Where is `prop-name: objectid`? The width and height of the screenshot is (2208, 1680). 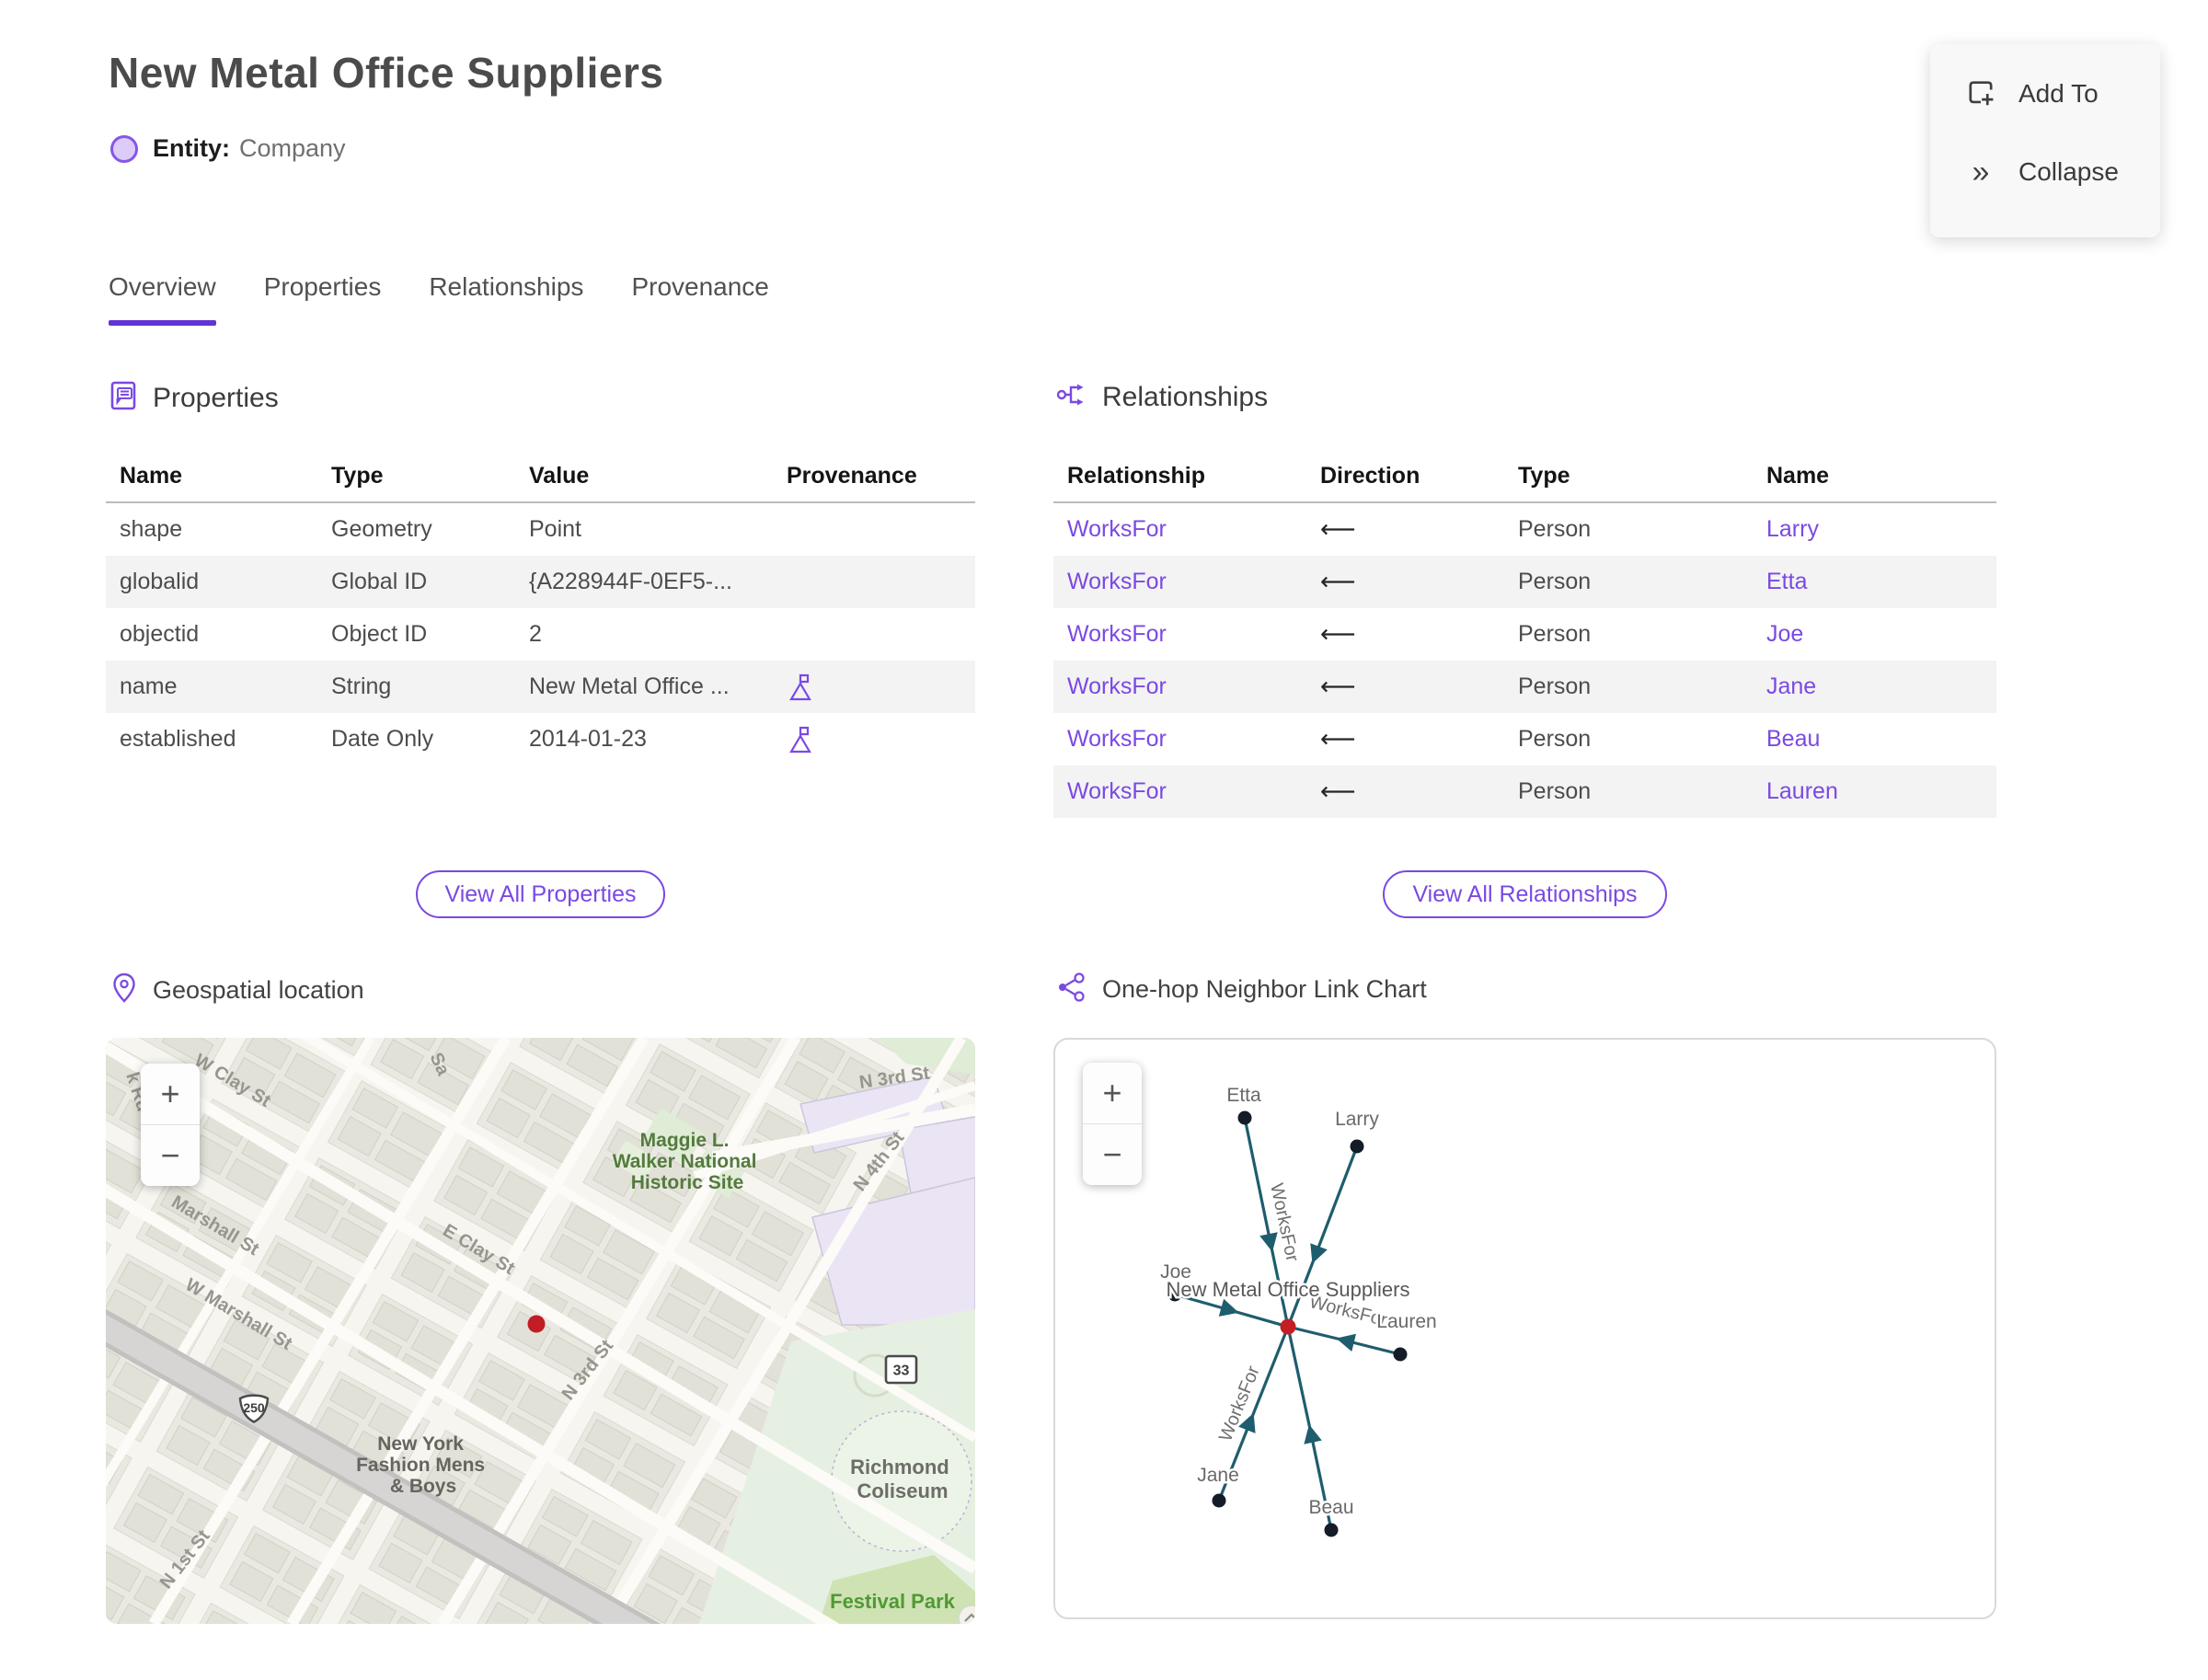 prop-name: objectid is located at coordinates (160, 634).